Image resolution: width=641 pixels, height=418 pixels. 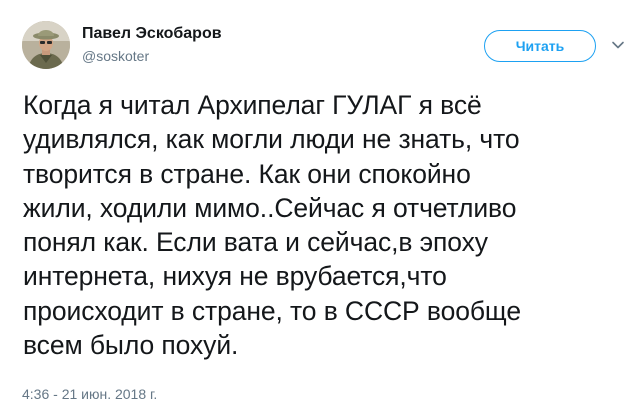 What do you see at coordinates (89, 394) in the screenshot?
I see `tweet-timestamp: 4:36 - 21 июн. 2018 г.` at bounding box center [89, 394].